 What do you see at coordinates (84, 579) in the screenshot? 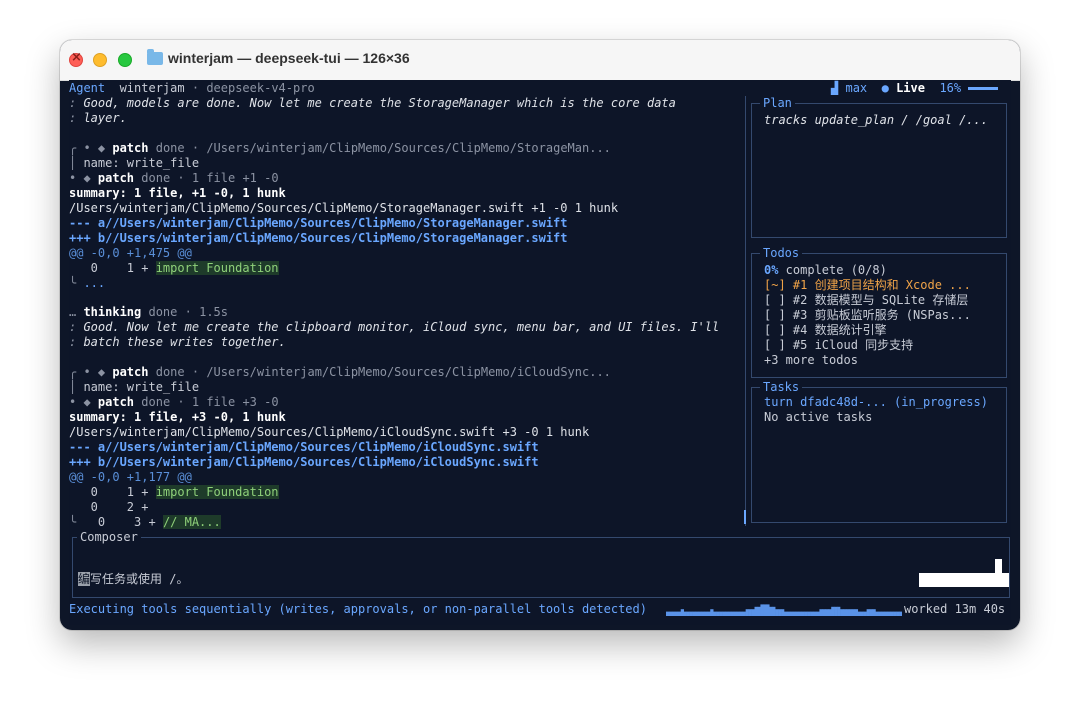
I see `text-cursor: 编` at bounding box center [84, 579].